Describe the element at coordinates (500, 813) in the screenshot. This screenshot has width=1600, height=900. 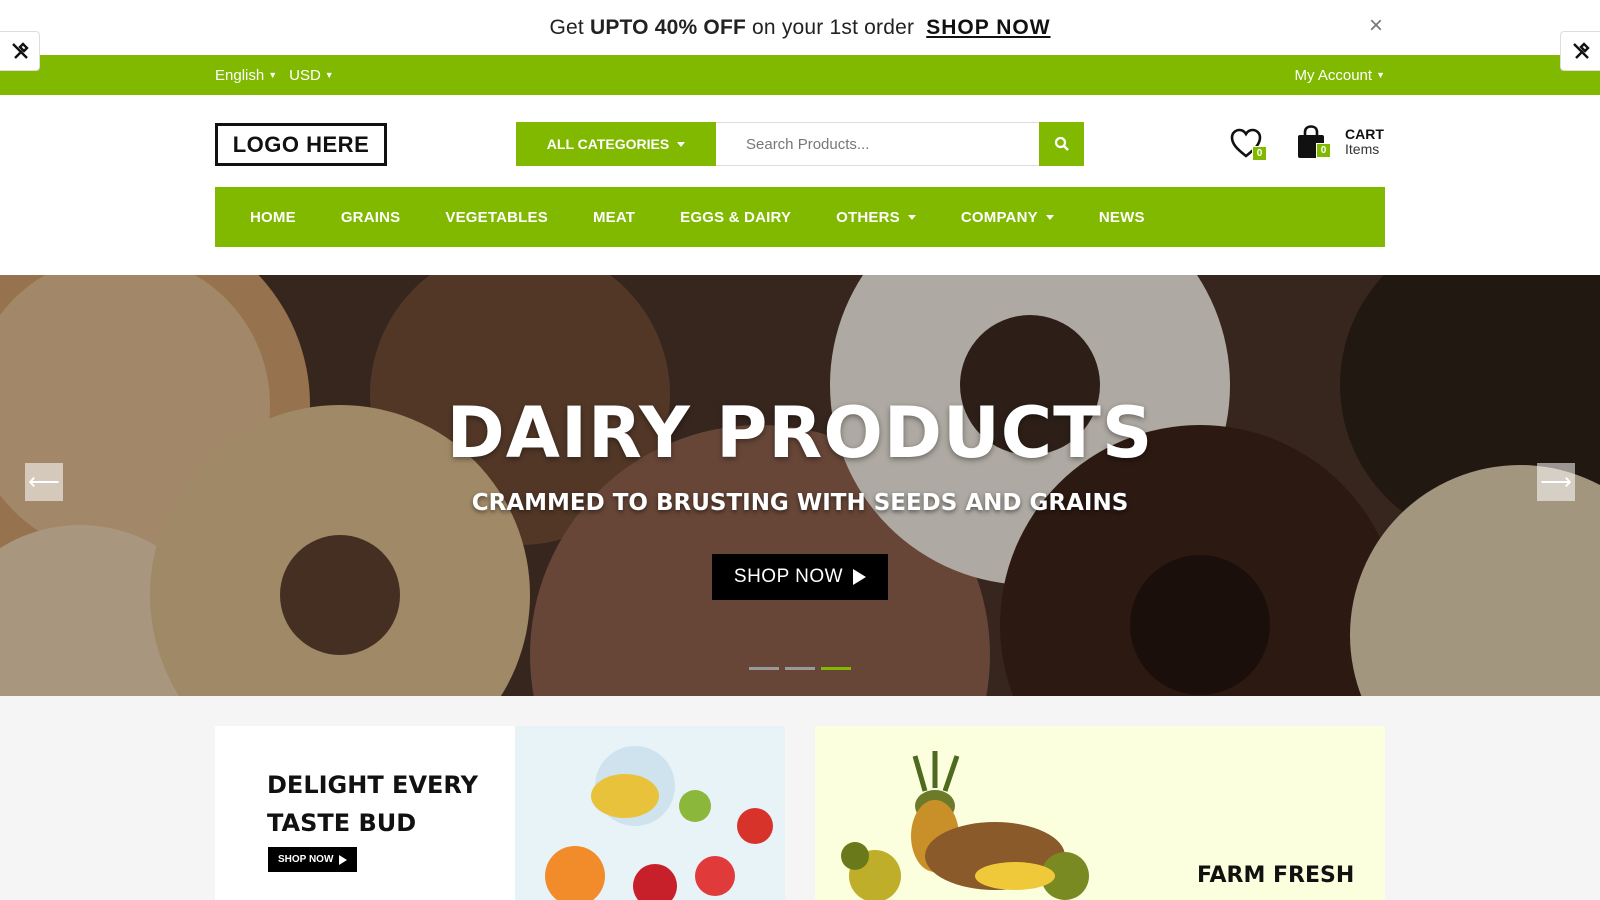
I see `banner-delight: DELIGHT EVERY TASTE BUD SHOP NOW` at that location.